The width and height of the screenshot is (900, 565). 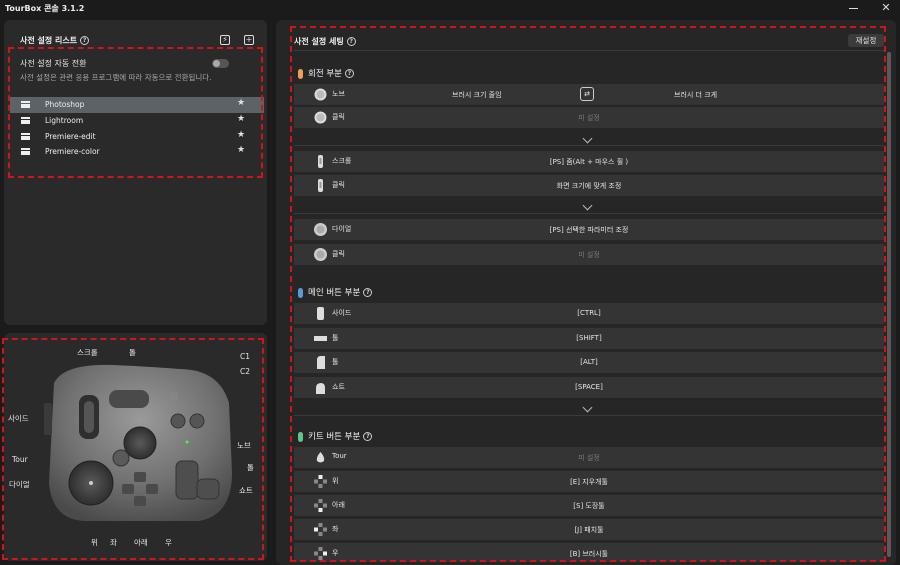 What do you see at coordinates (320, 94) in the screenshot?
I see `knob-icon` at bounding box center [320, 94].